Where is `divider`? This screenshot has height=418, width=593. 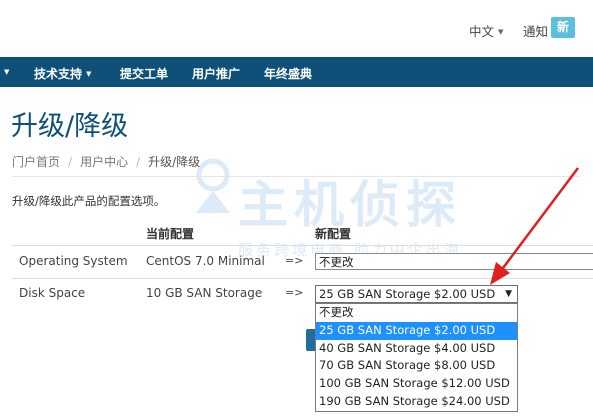
divider is located at coordinates (296, 176).